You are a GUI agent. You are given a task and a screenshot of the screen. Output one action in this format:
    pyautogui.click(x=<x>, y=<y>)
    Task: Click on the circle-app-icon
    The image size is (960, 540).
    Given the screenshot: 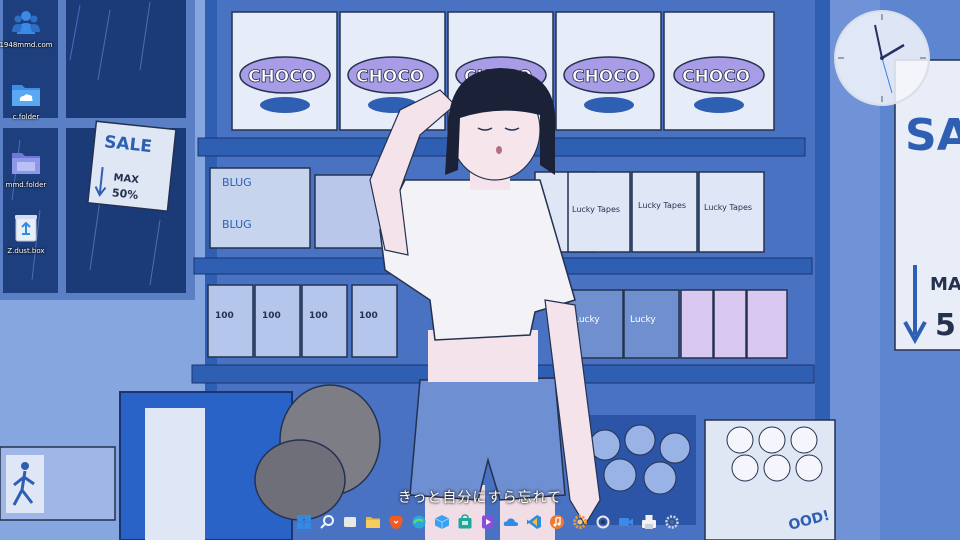 What is the action you would take?
    pyautogui.click(x=602, y=522)
    